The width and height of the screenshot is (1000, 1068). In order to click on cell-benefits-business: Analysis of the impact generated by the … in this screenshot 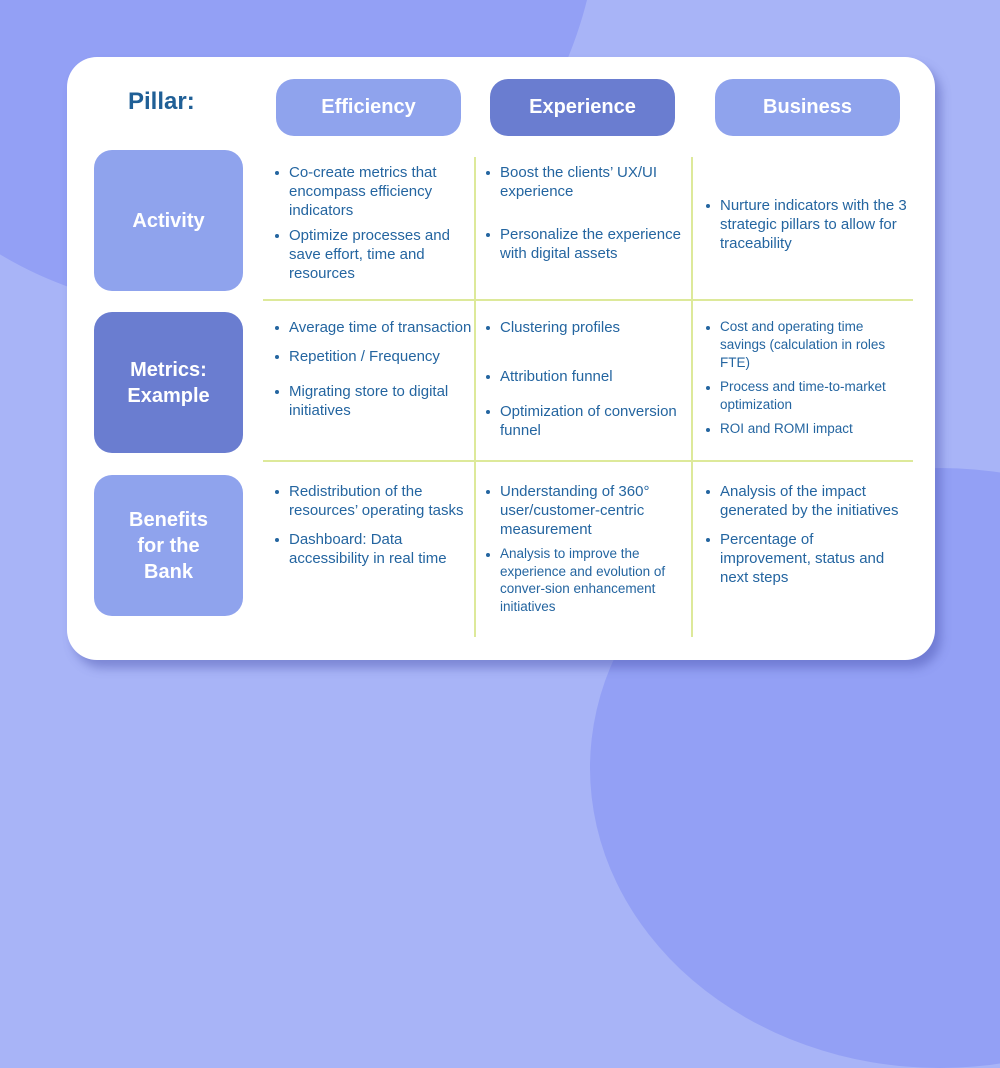, I will do `click(805, 537)`.